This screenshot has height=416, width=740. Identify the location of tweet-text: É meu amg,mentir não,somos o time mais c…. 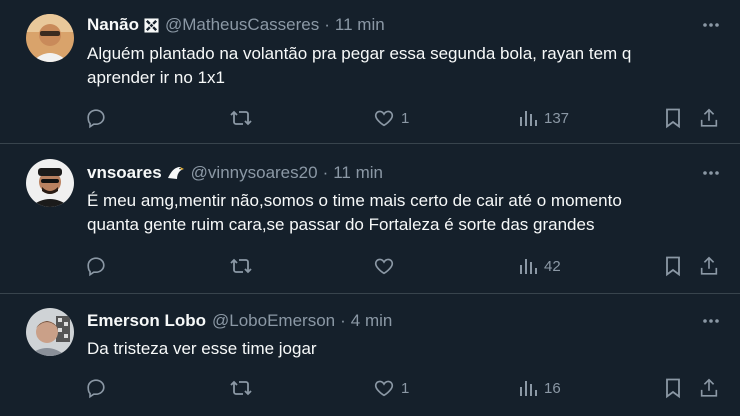
(399, 213).